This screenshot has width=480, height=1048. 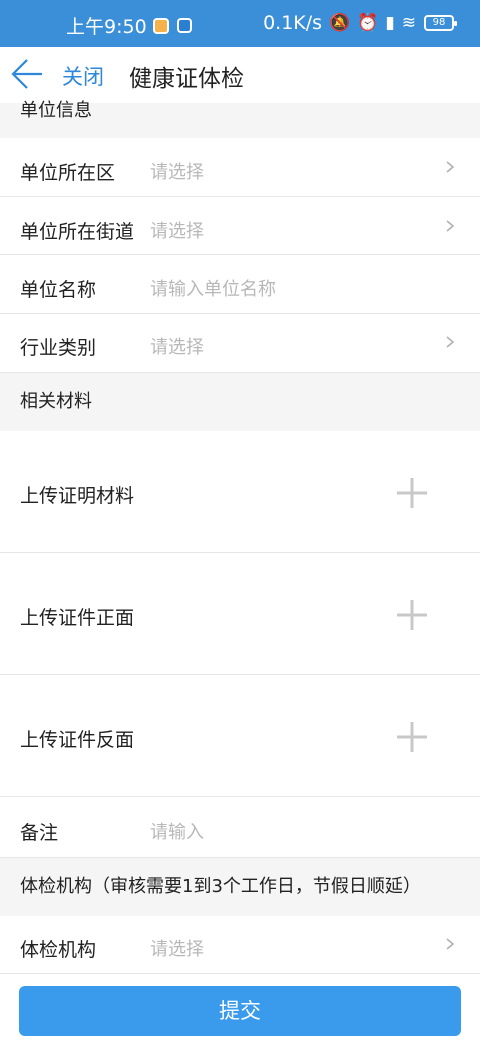 I want to click on section-header-materials: 相关材料, so click(x=240, y=402).